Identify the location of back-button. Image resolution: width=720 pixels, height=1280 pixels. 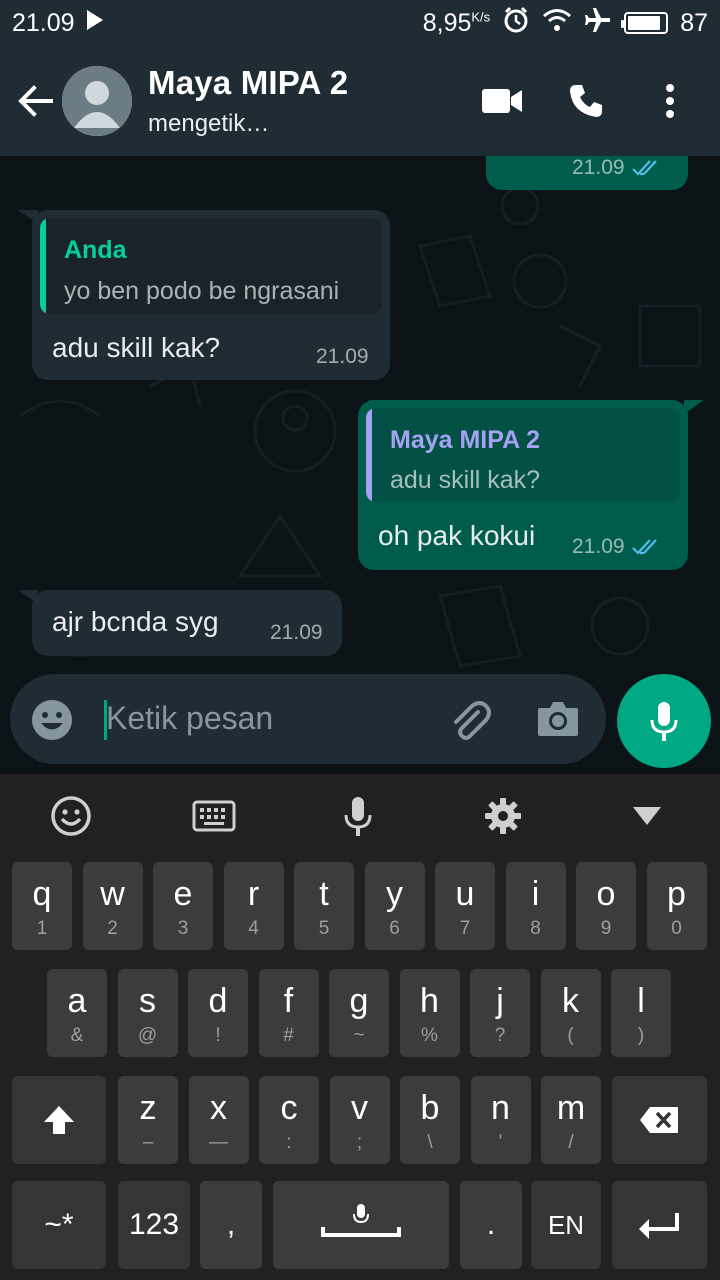
(35, 101).